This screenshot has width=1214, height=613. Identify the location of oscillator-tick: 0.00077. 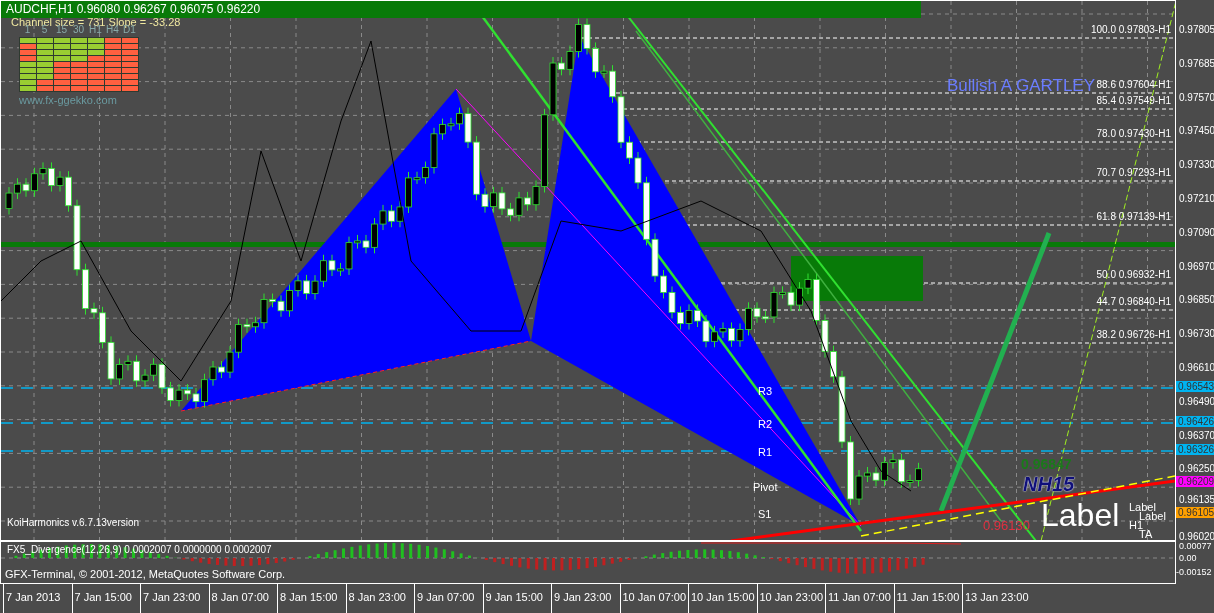
(1195, 546).